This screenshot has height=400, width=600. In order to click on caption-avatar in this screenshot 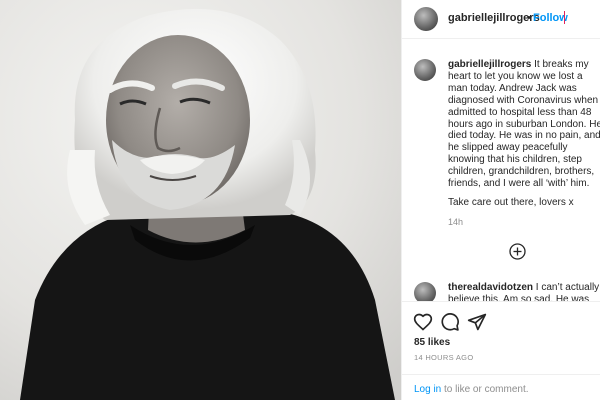, I will do `click(425, 70)`.